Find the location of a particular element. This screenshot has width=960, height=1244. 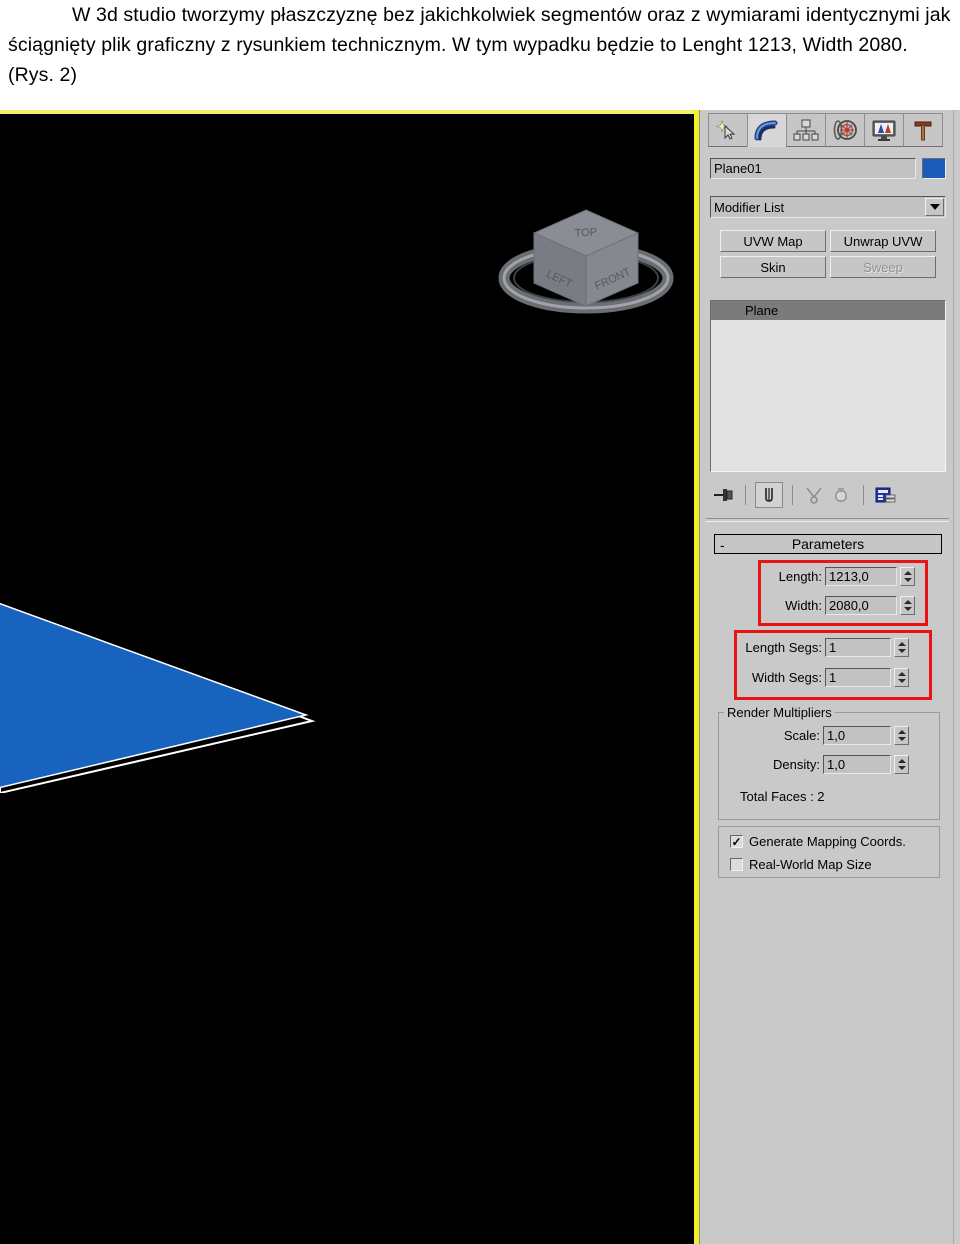

density-label: Density: is located at coordinates (796, 764).